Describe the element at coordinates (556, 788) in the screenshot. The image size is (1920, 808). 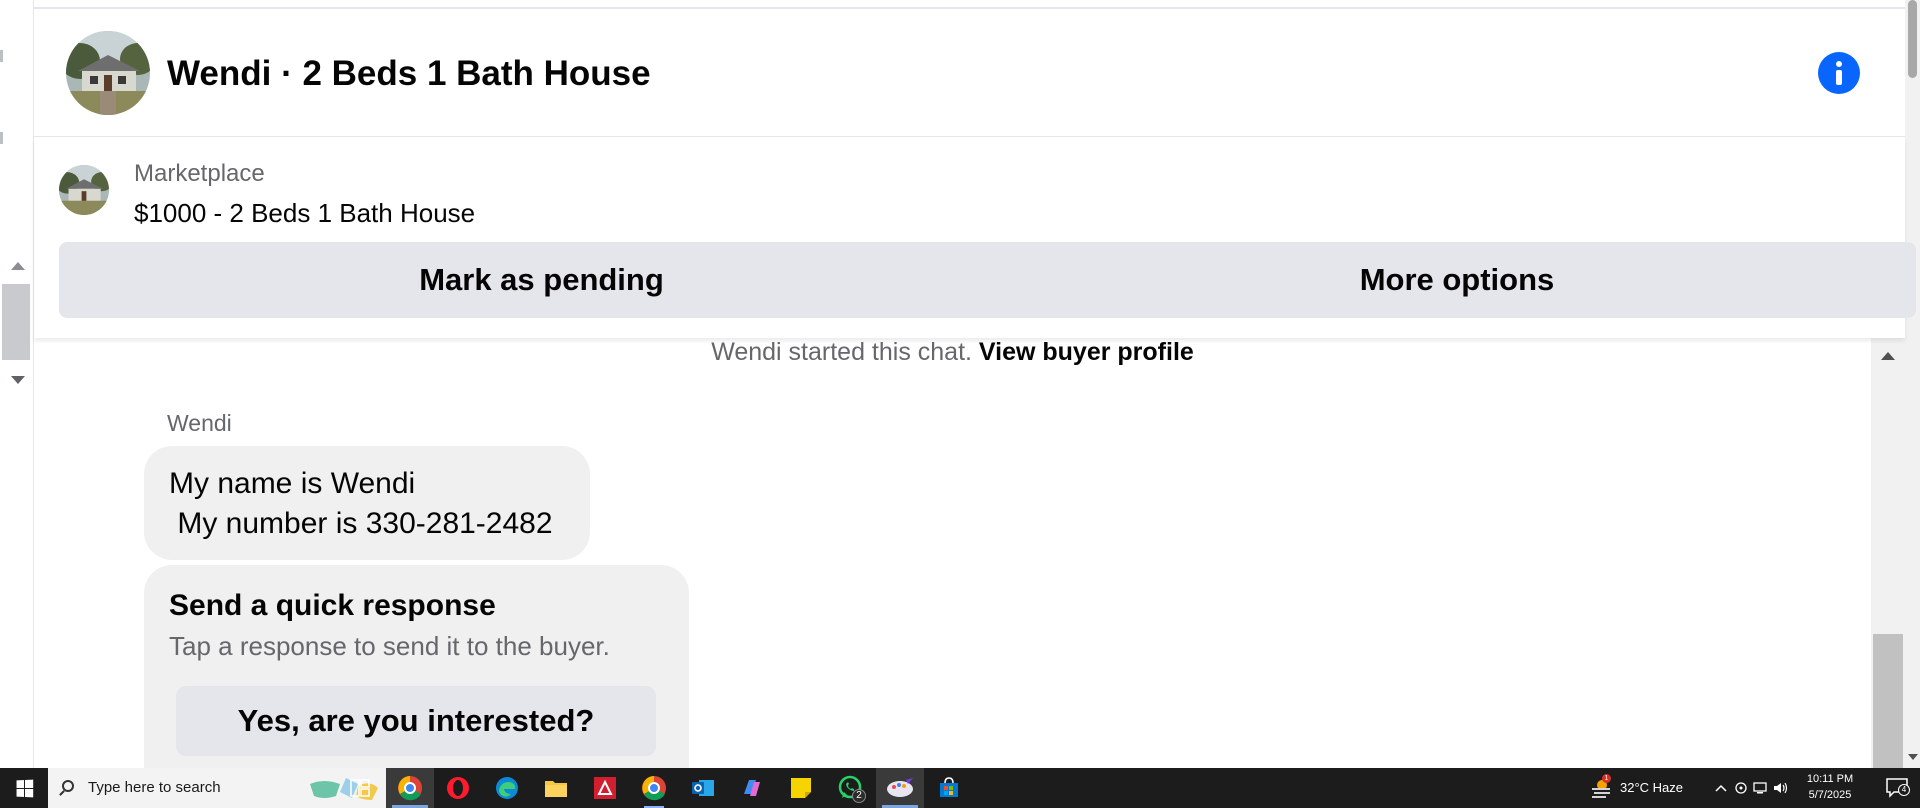
I see `file-explorer-icon` at that location.